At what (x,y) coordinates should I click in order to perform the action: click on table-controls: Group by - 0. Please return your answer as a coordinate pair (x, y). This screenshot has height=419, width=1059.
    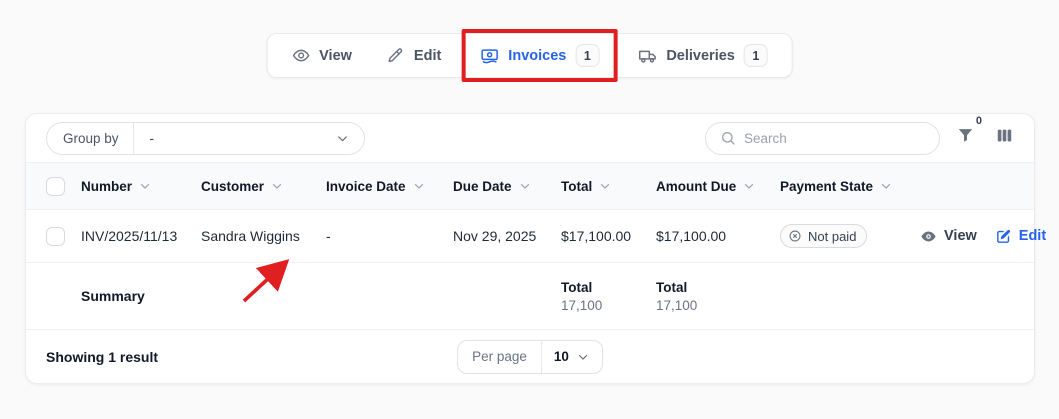
    Looking at the image, I should click on (530, 138).